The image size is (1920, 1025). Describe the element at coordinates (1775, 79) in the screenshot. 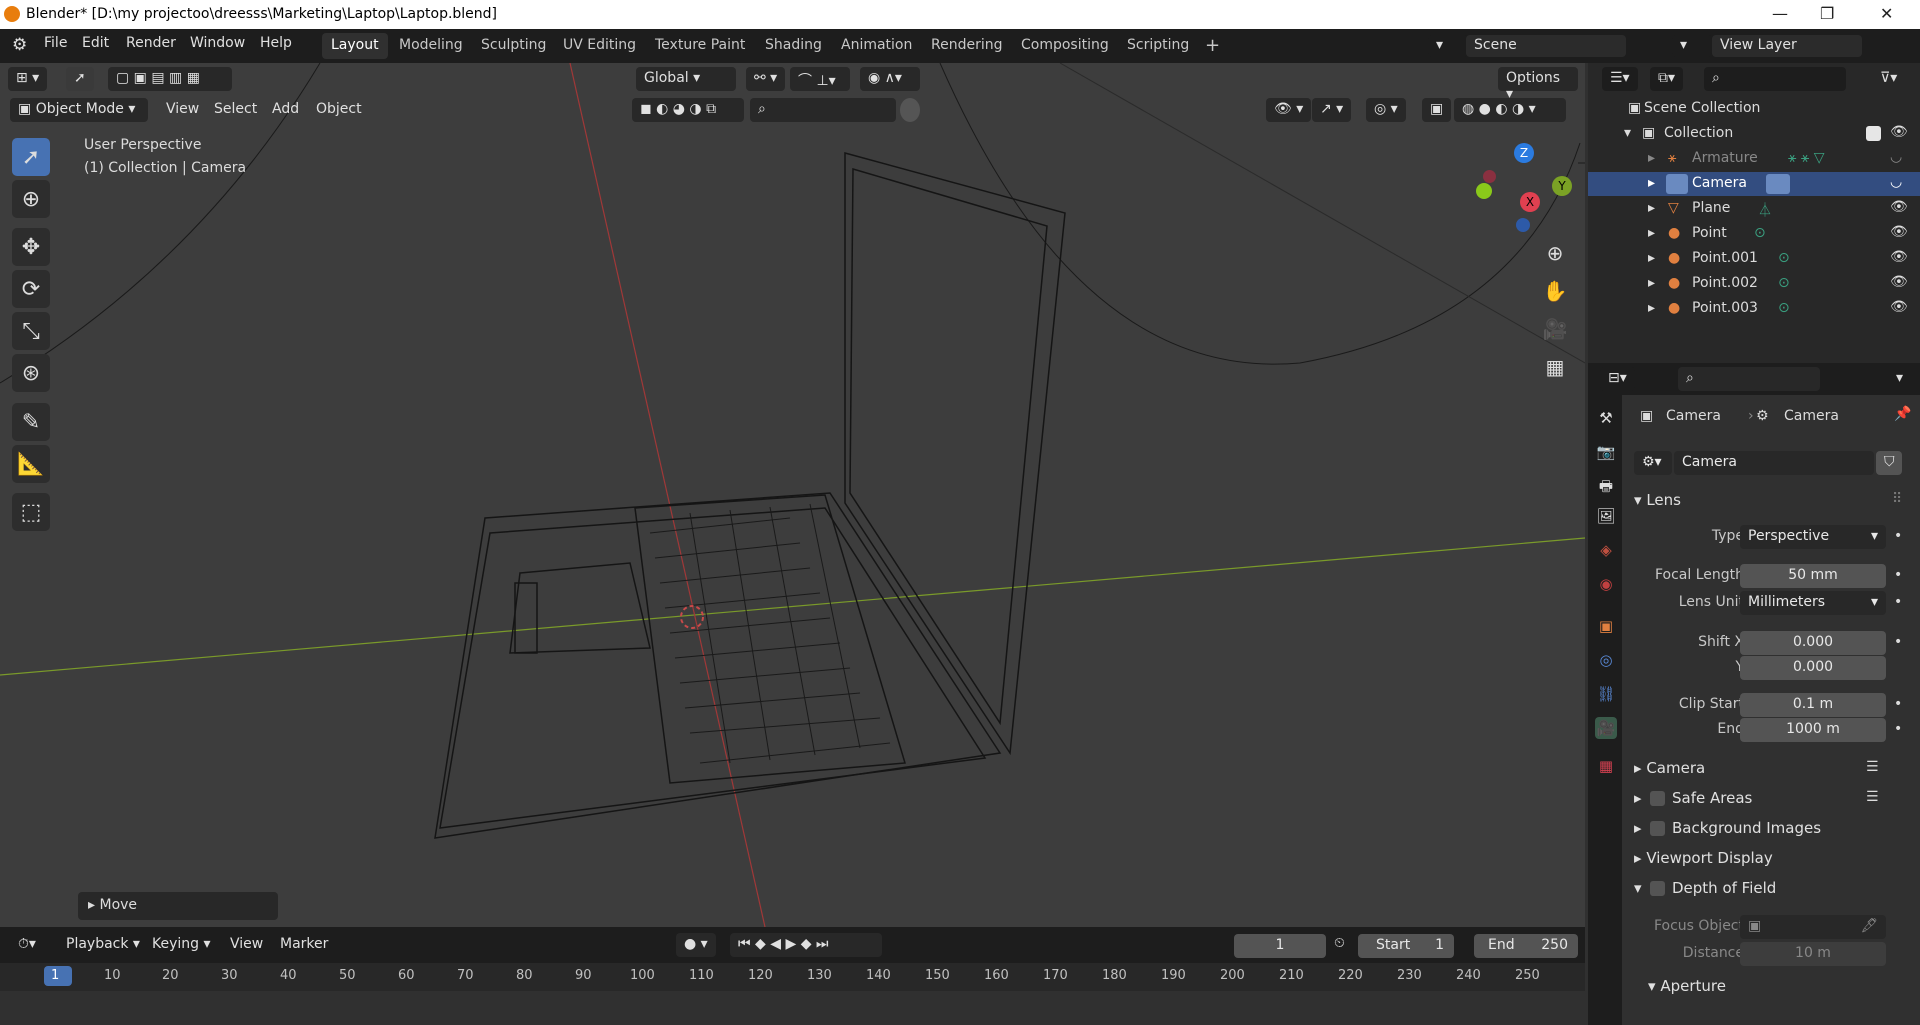

I see `outliner-search-icon: ⌕` at that location.